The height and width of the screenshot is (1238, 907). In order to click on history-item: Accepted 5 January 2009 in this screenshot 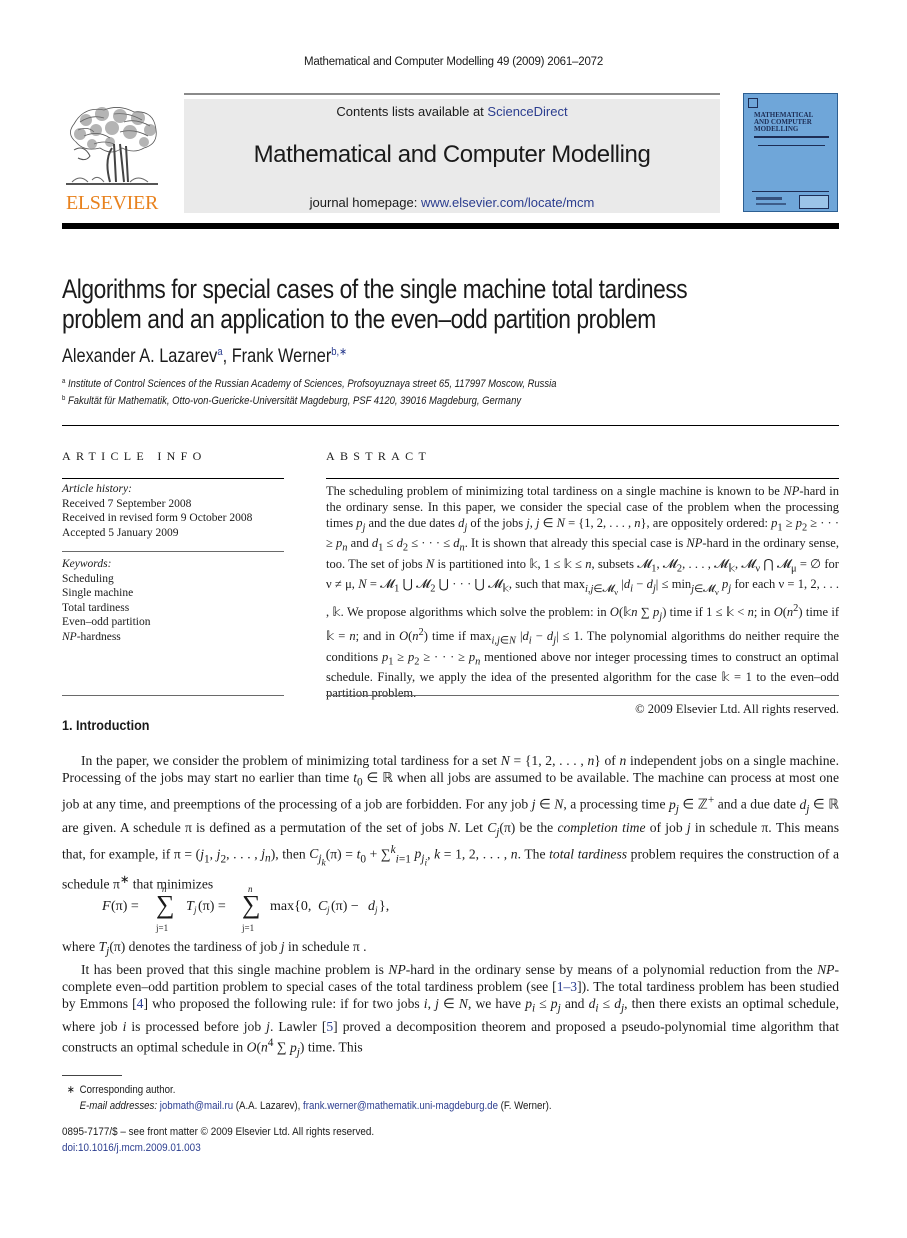, I will do `click(120, 532)`.